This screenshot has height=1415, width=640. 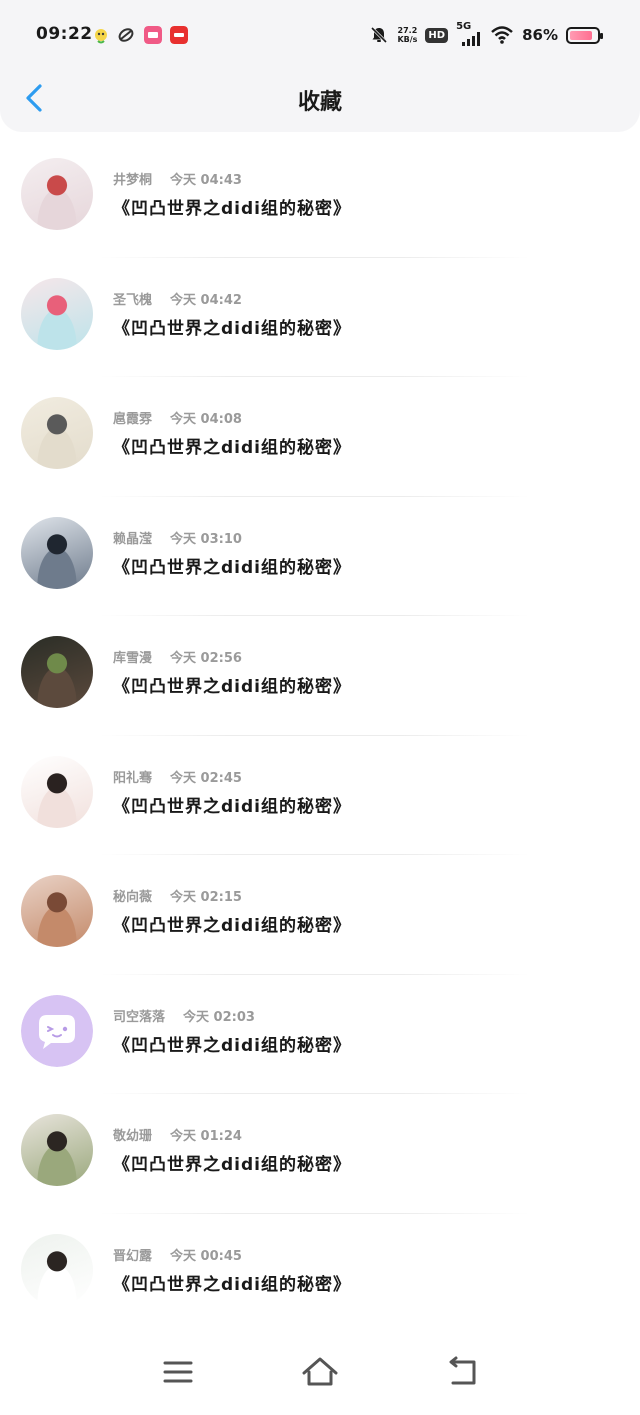 What do you see at coordinates (219, 1017) in the screenshot?
I see `item-time: 今天 02:03` at bounding box center [219, 1017].